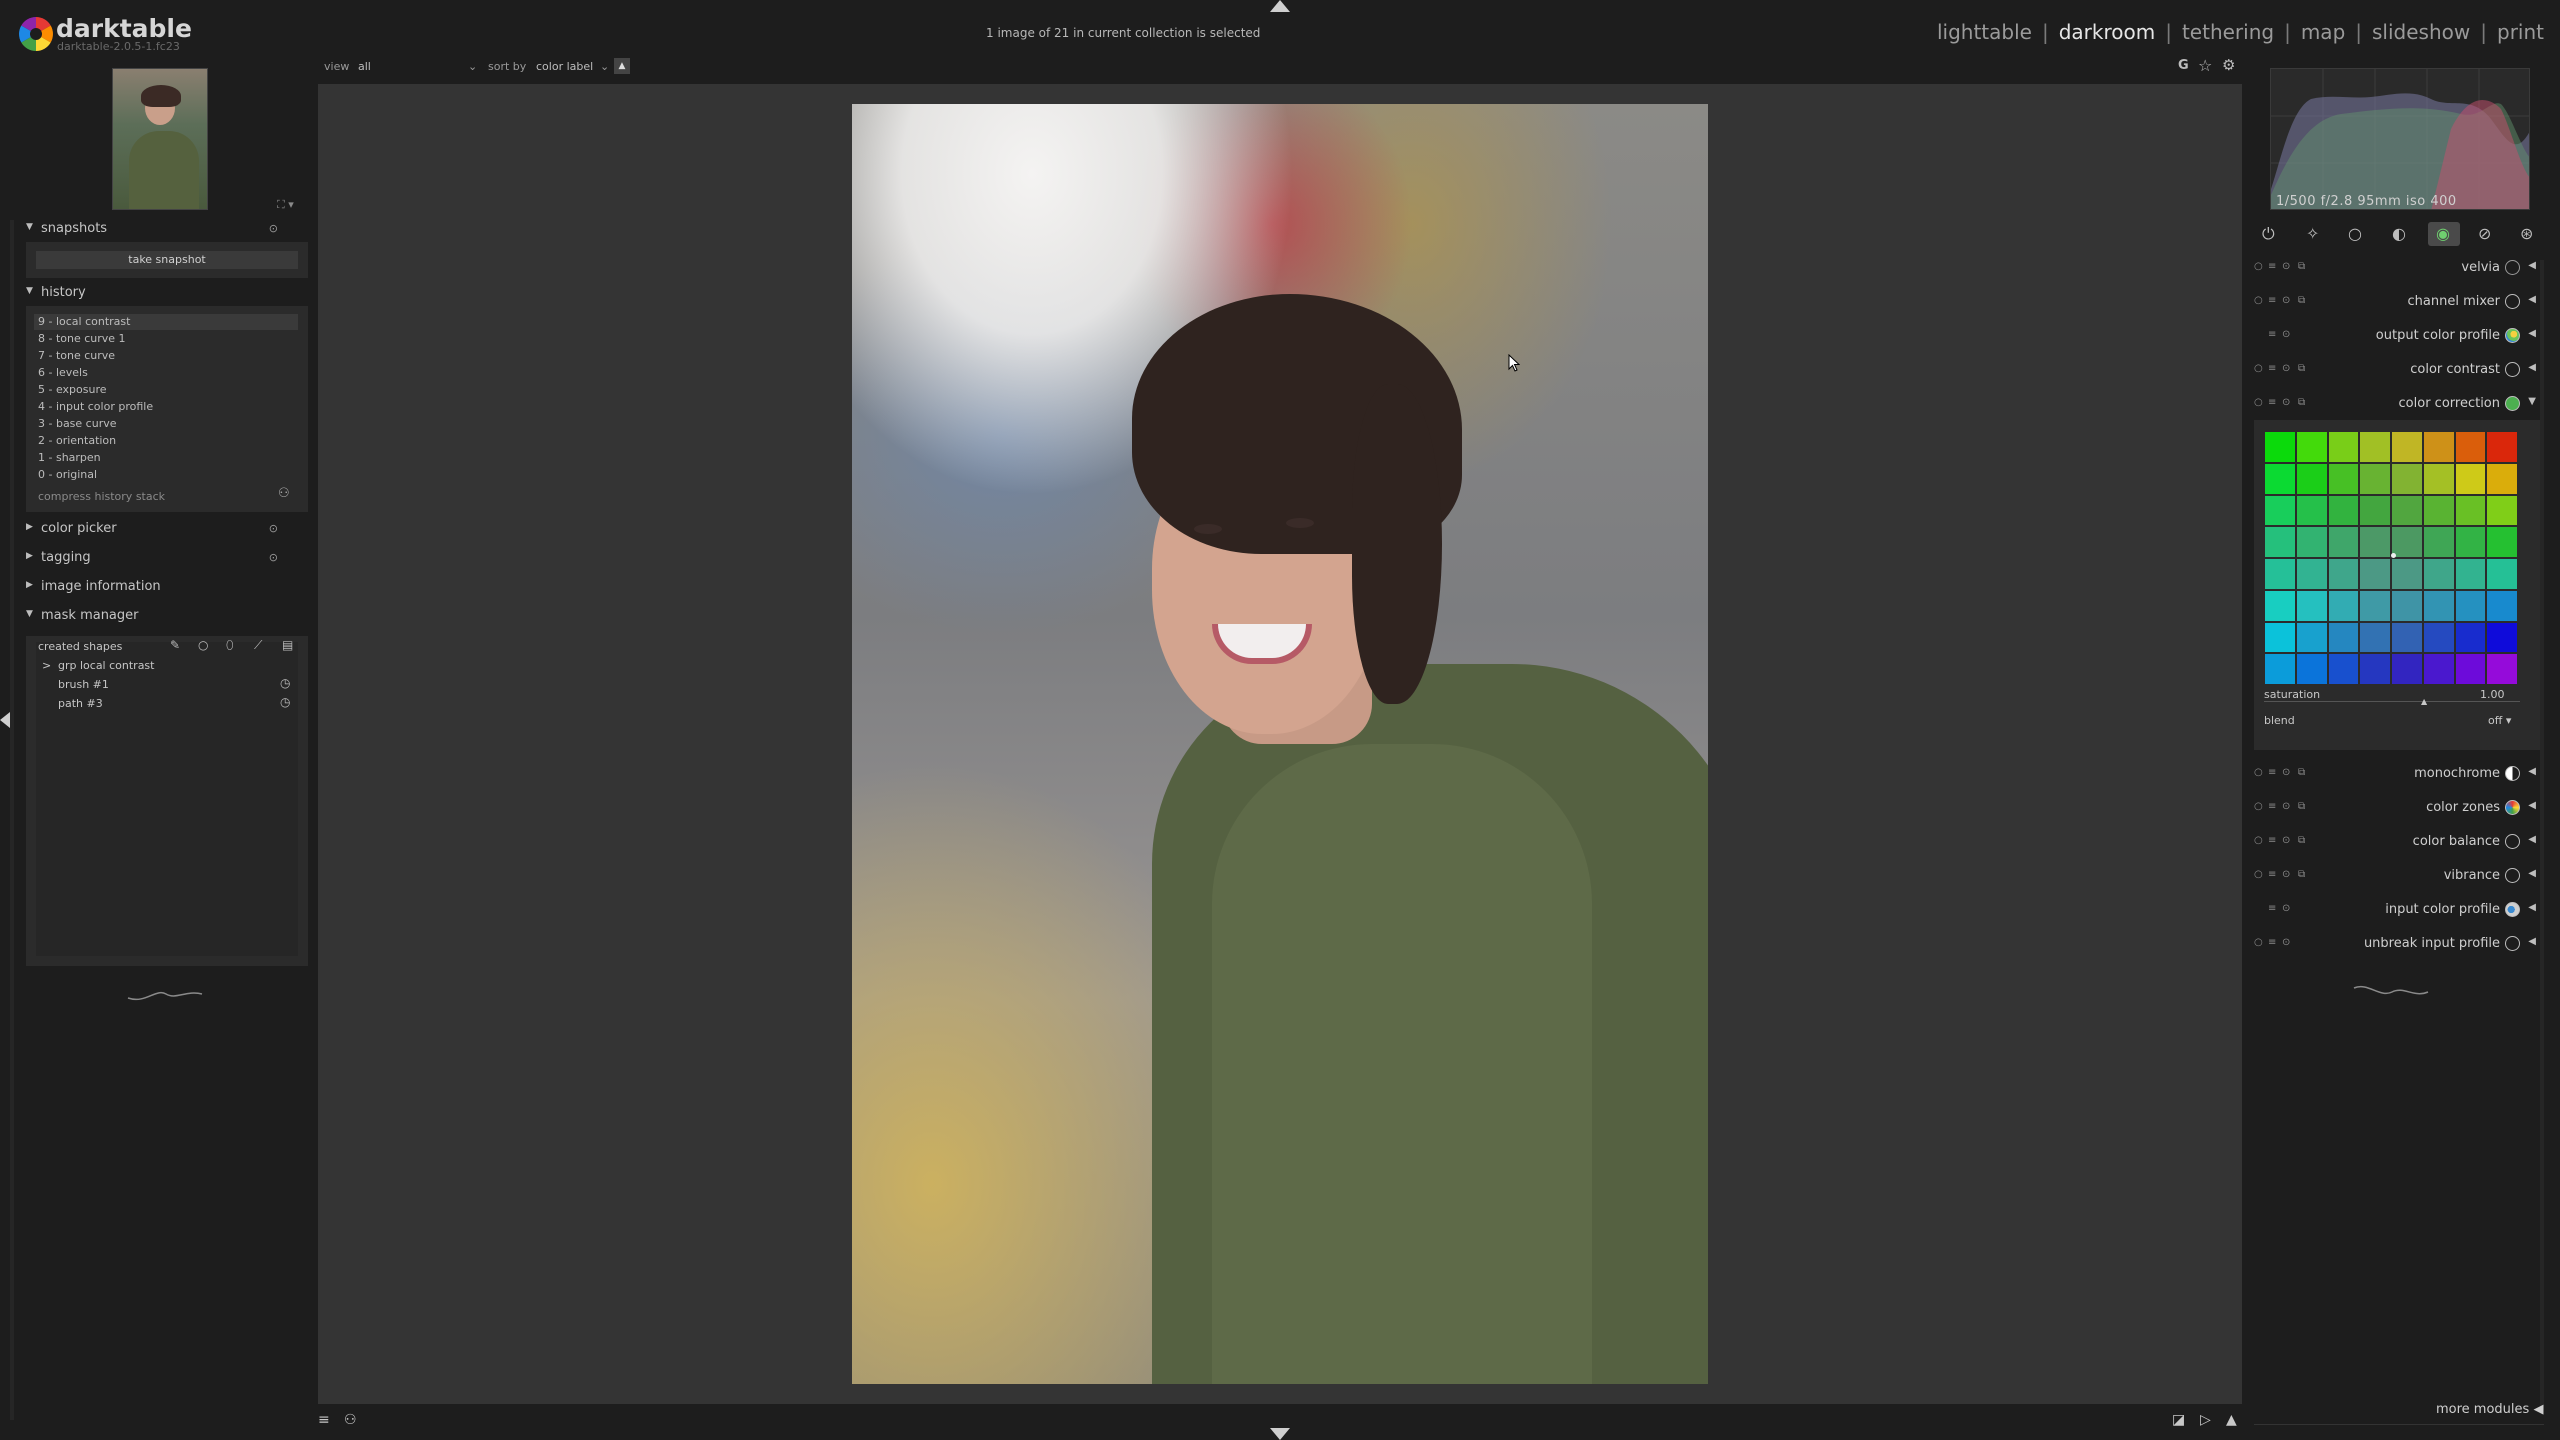 The width and height of the screenshot is (2560, 1440). I want to click on velvia-icon, so click(2512, 267).